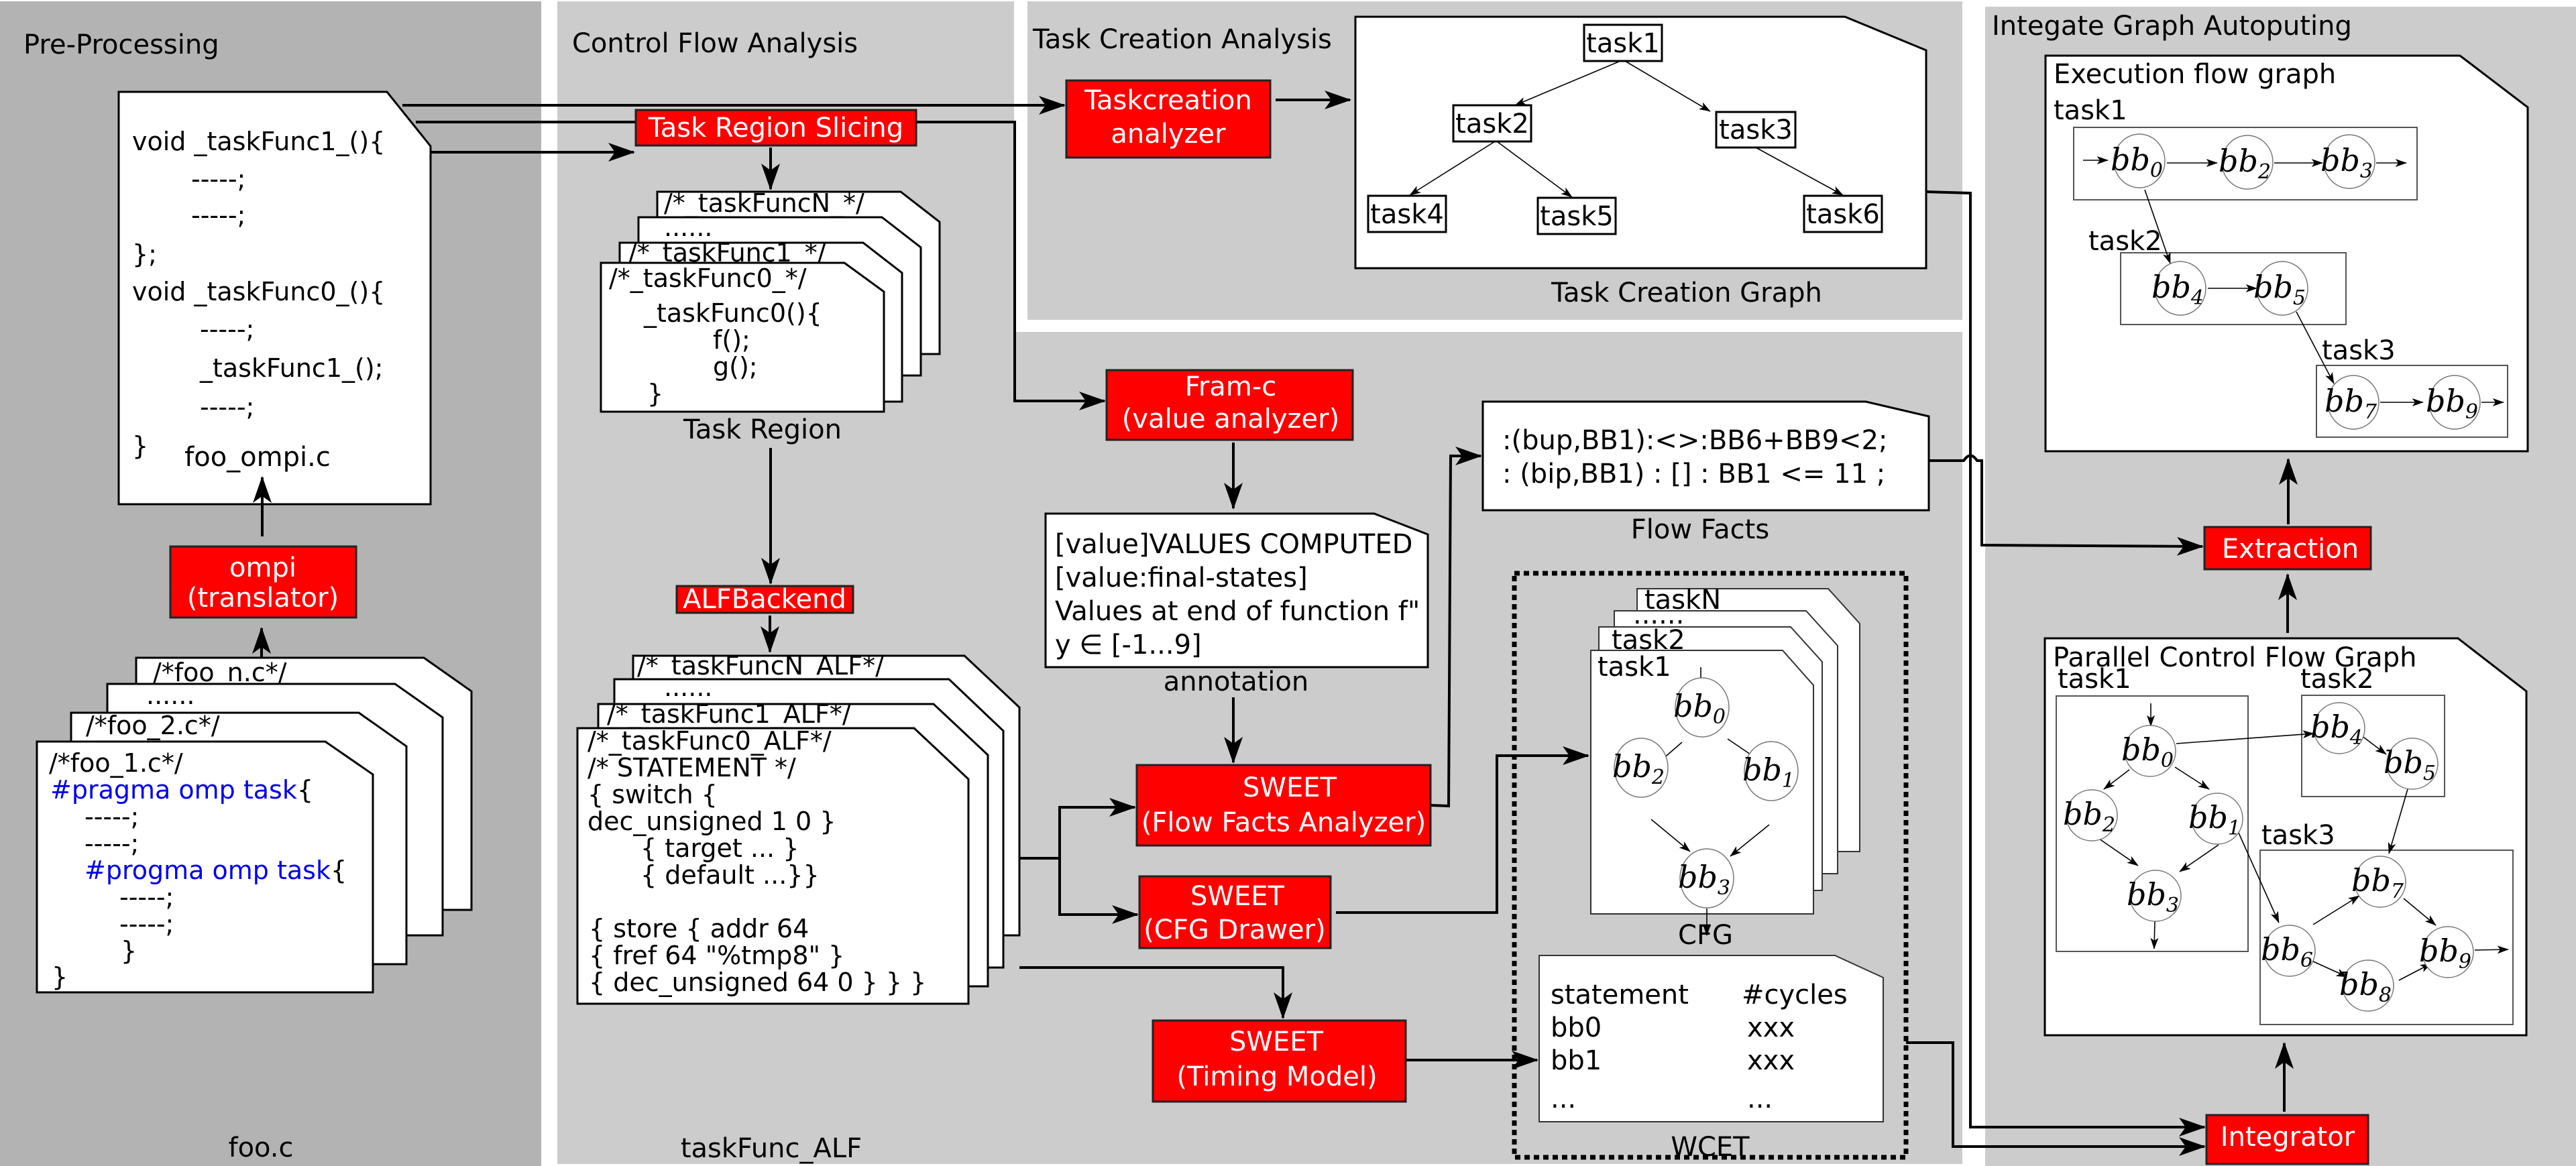  Describe the element at coordinates (258, 141) in the screenshot. I see `code-line: void _taskFunc1_(){` at that location.